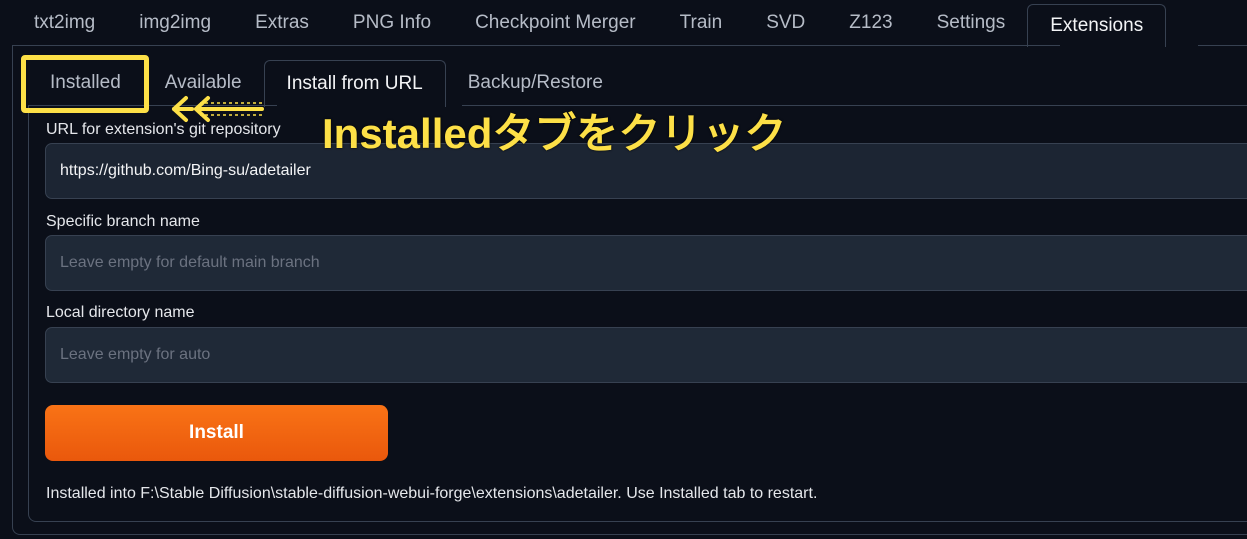  What do you see at coordinates (785, 23) in the screenshot?
I see `tab-svd: SVD` at bounding box center [785, 23].